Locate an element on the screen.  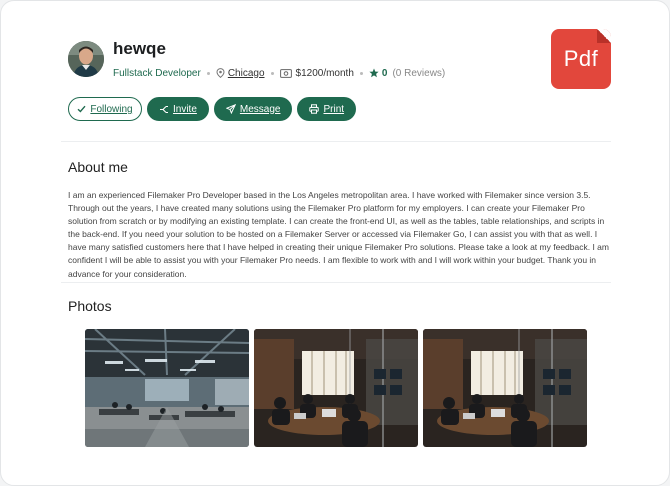
photos-heading: Photos is located at coordinates (90, 306).